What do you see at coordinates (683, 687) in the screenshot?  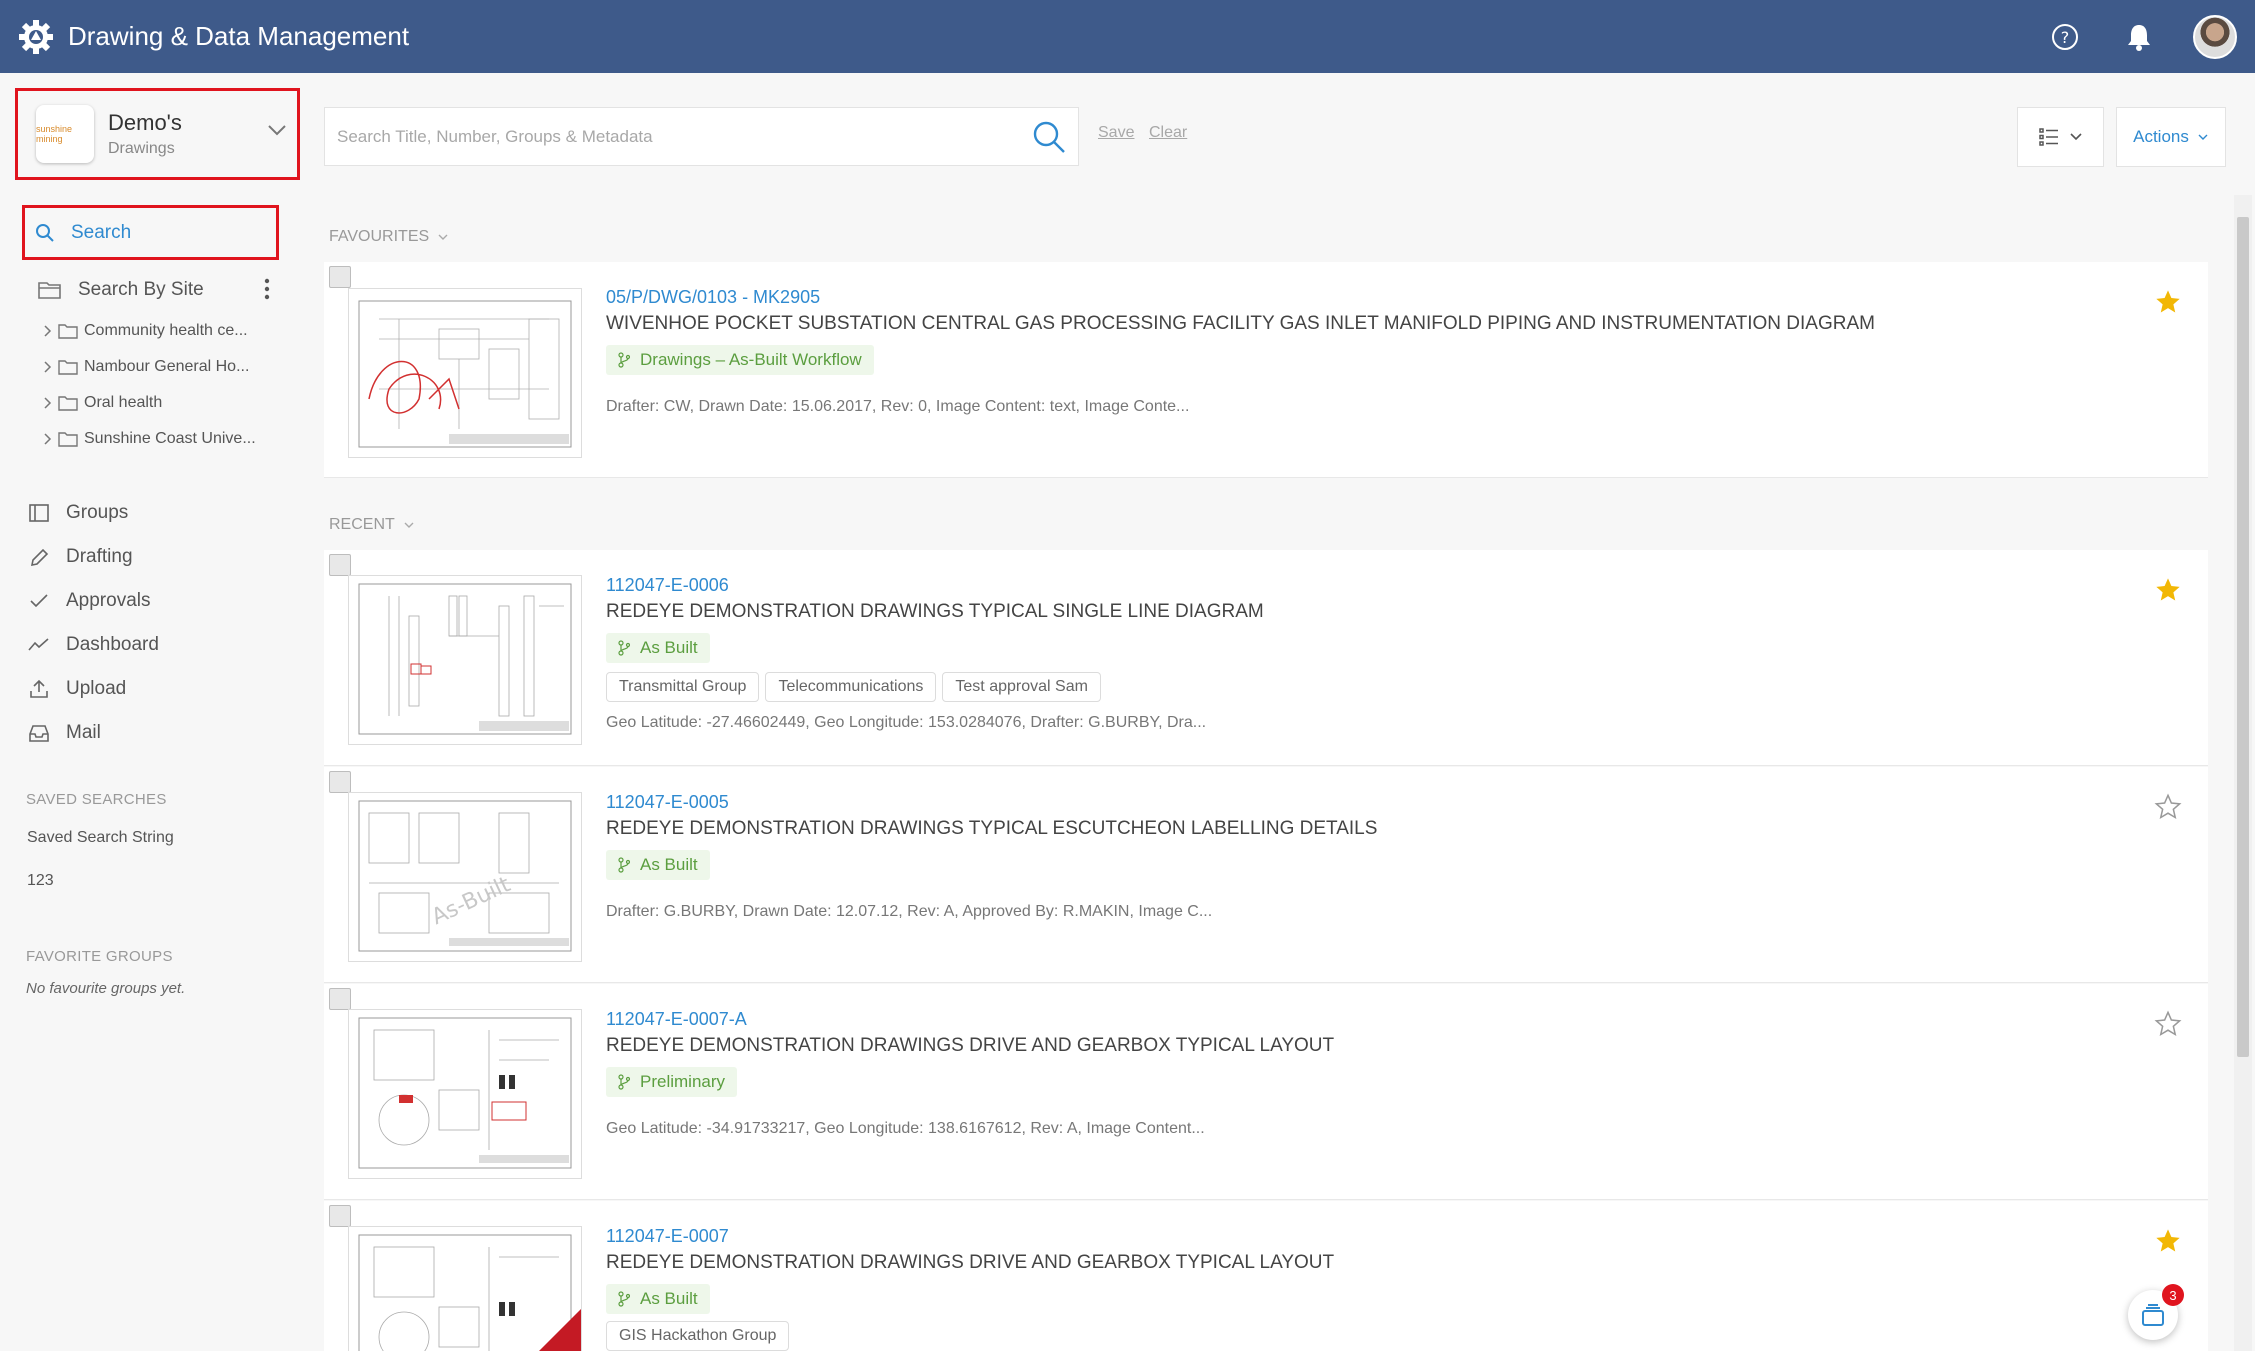 I see `group-tag: Transmittal Group` at bounding box center [683, 687].